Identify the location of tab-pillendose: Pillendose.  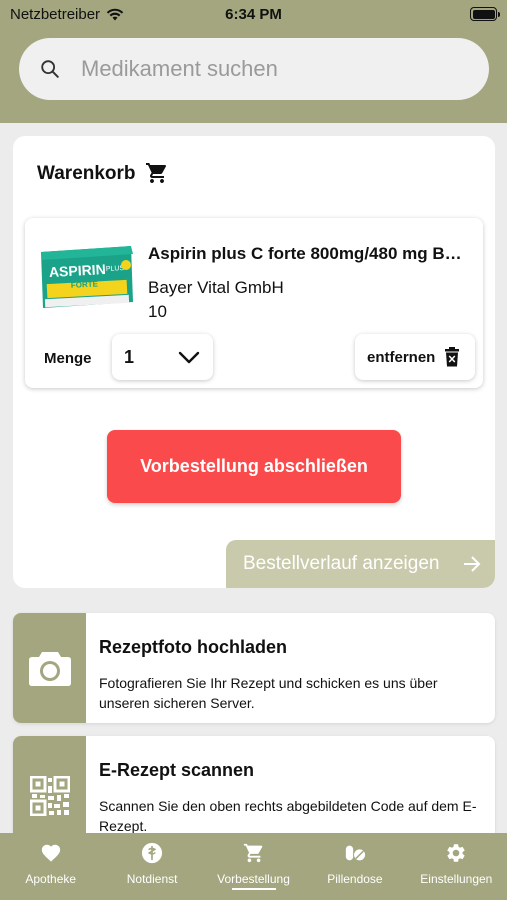
(354, 866).